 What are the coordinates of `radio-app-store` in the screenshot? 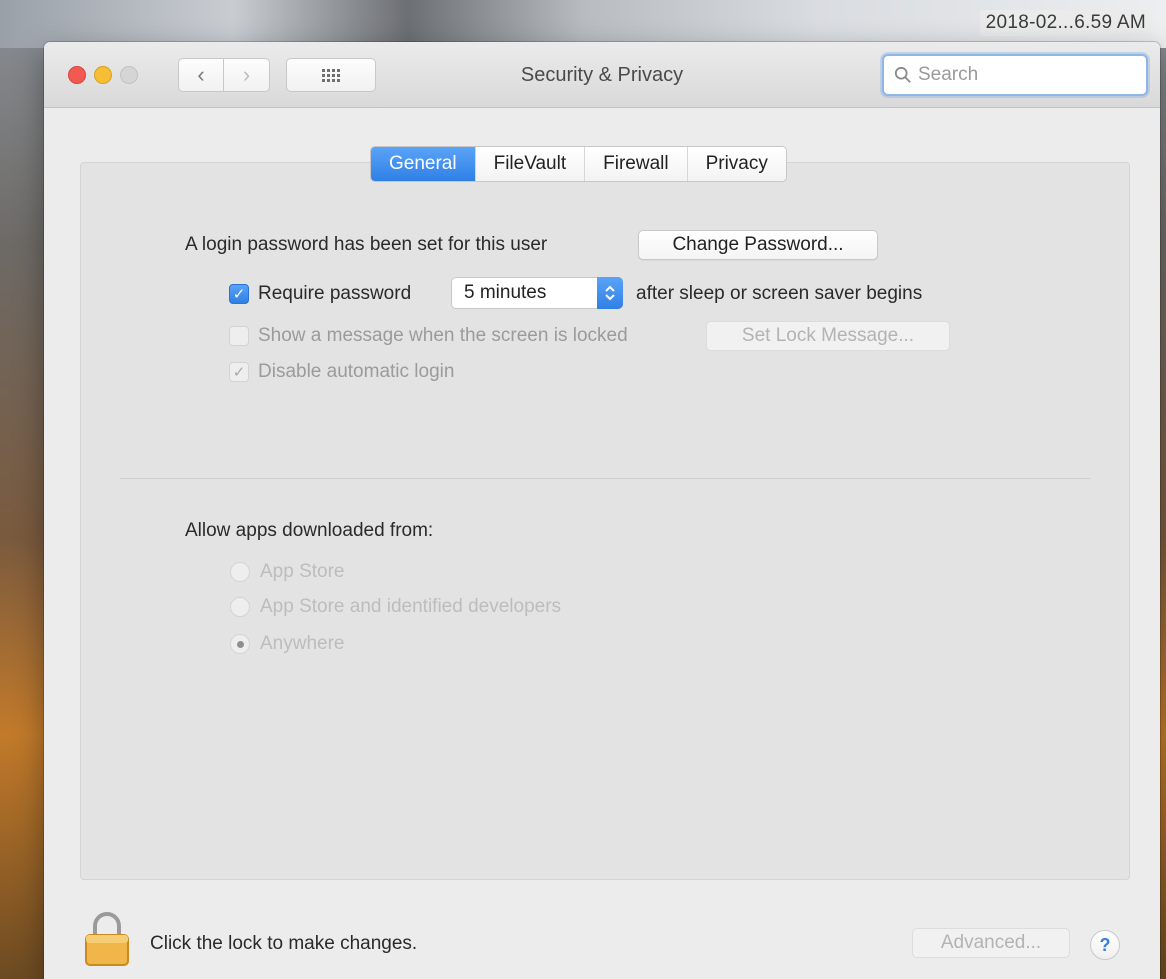 It's located at (240, 572).